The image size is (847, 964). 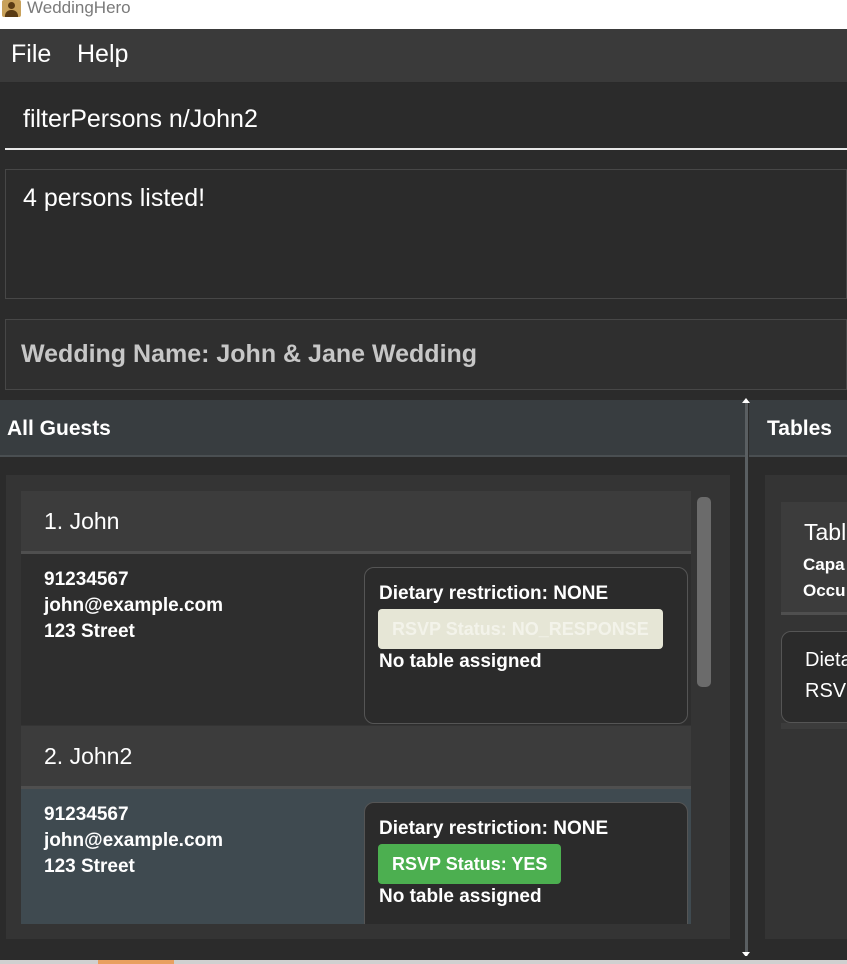 I want to click on command-input: filterPersons n/John2, so click(x=426, y=117).